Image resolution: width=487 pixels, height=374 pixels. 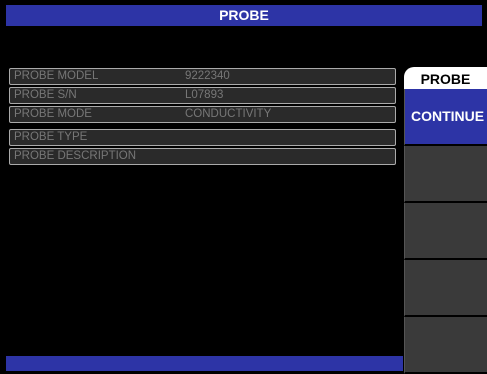 I want to click on page-title: PROBE, so click(x=244, y=15).